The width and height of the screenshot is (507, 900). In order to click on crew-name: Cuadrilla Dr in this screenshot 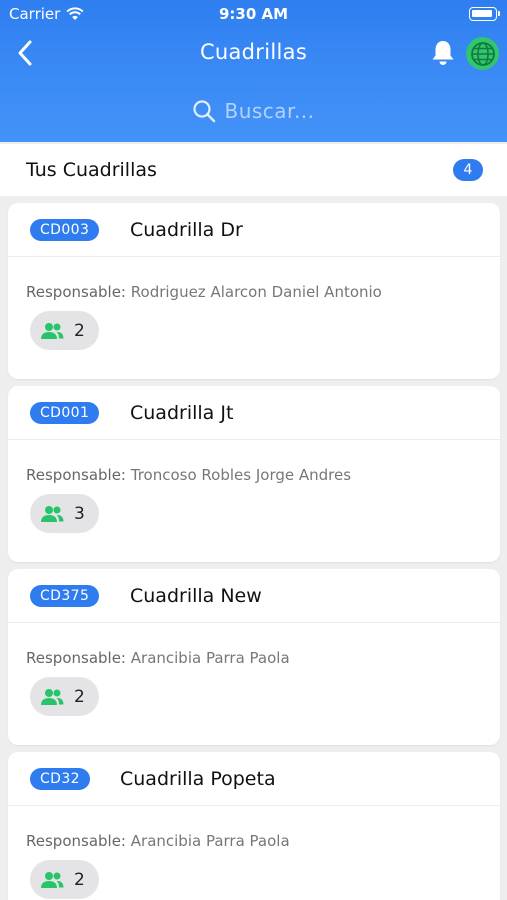, I will do `click(186, 230)`.